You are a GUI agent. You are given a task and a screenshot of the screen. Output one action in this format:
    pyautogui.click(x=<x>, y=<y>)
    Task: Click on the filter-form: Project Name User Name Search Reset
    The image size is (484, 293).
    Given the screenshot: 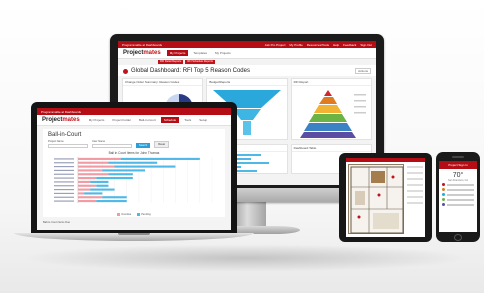 What is the action you would take?
    pyautogui.click(x=134, y=144)
    